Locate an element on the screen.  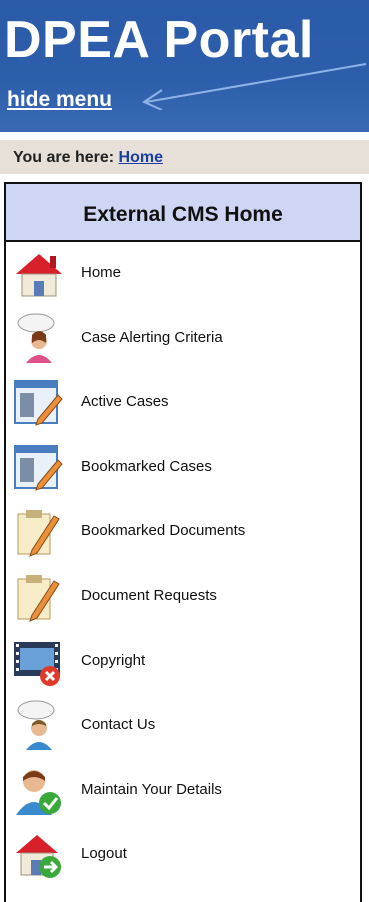
menu-item-bookmarked-cases: Bookmarked Cases is located at coordinates (183, 468).